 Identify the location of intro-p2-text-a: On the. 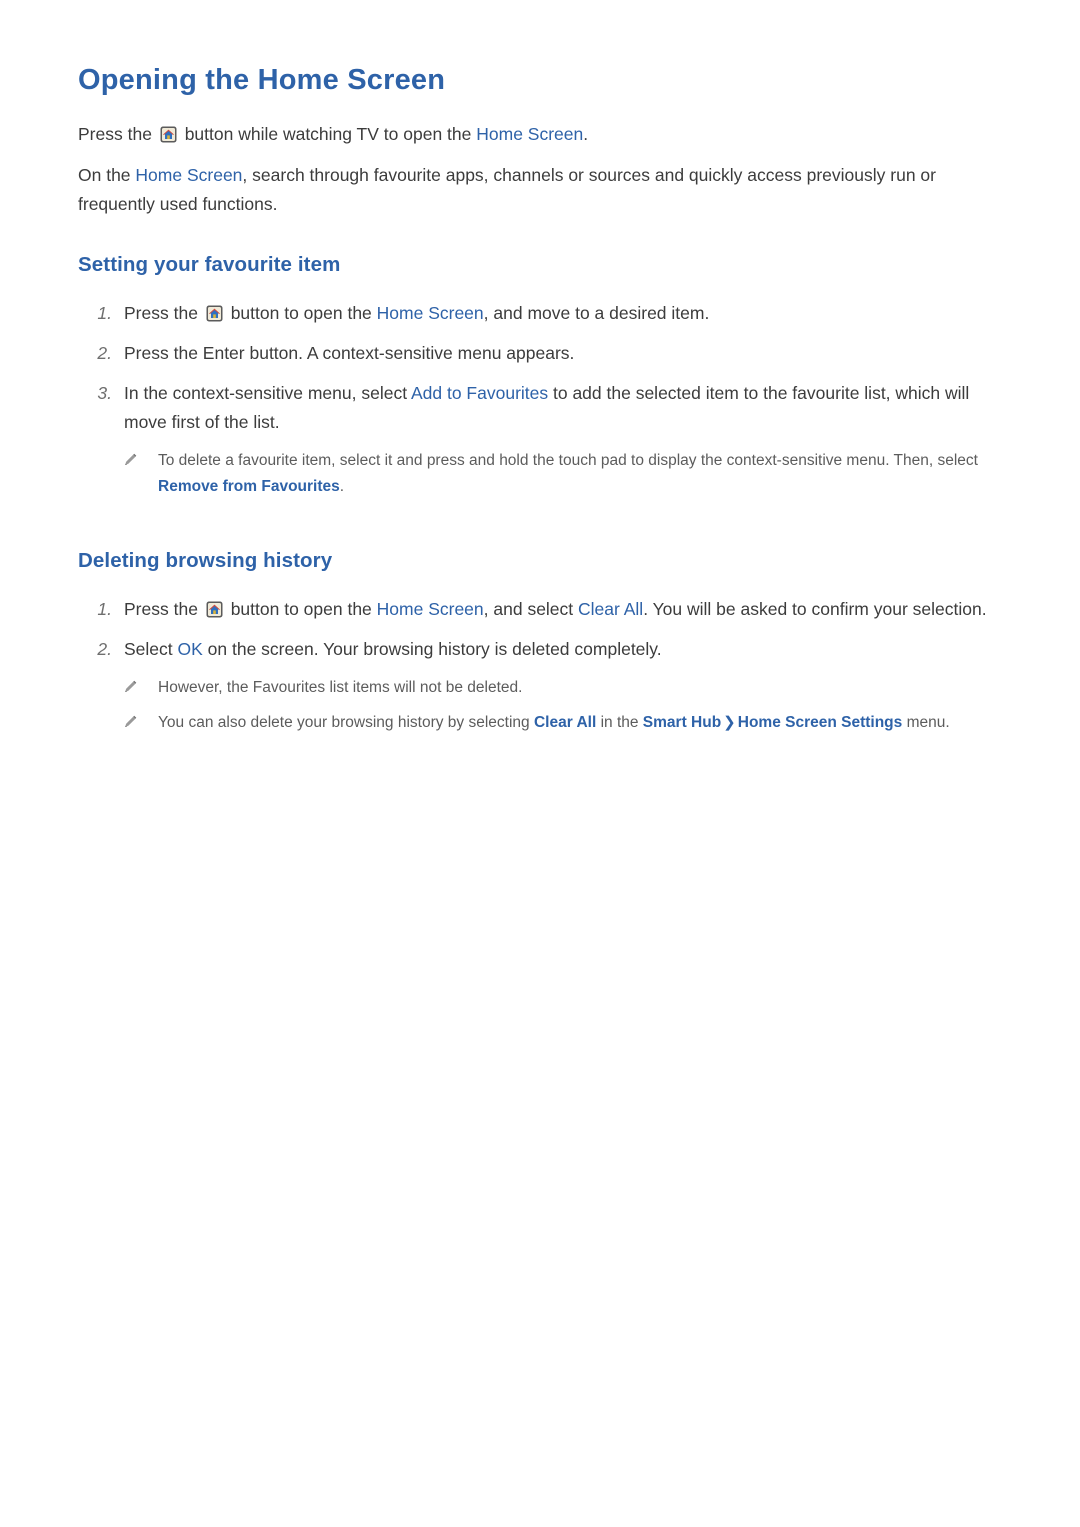
(104, 175).